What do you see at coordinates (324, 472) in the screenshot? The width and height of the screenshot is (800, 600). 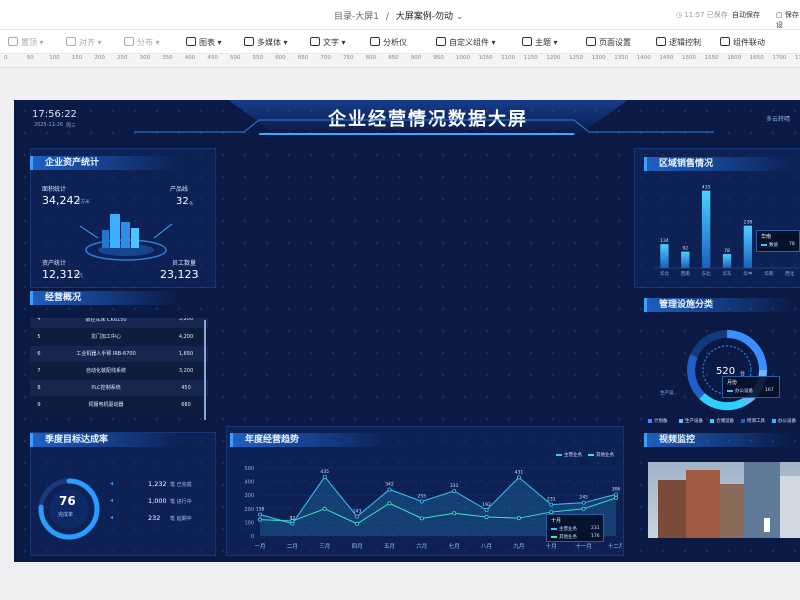 I see `data-label: 435` at bounding box center [324, 472].